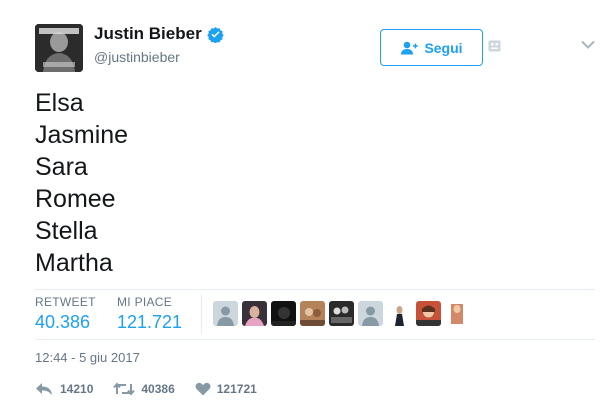 This screenshot has height=405, width=606. I want to click on follow-person-icon, so click(410, 47).